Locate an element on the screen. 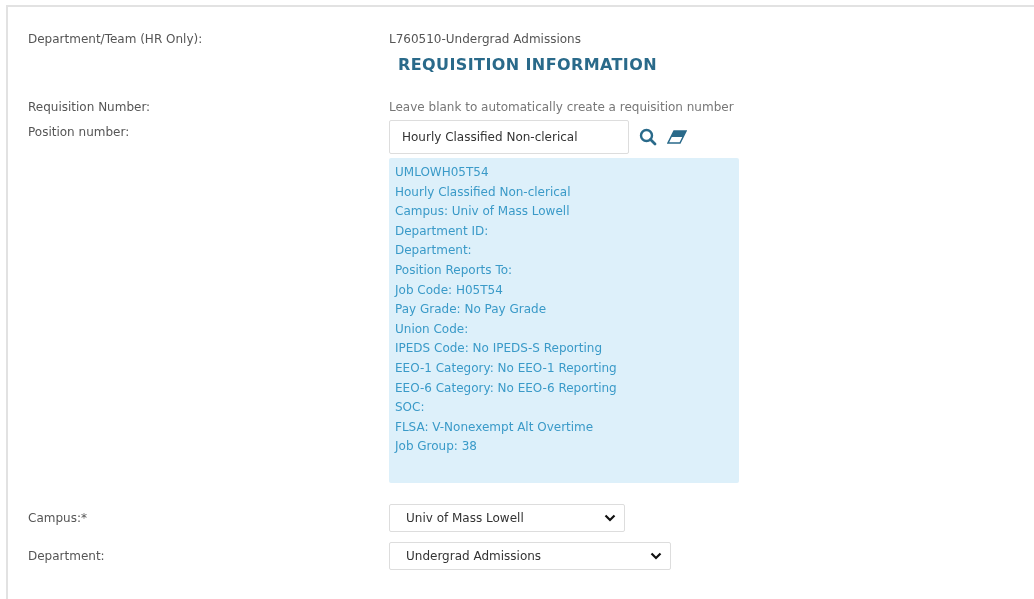 The height and width of the screenshot is (599, 1034). eraser-icon is located at coordinates (677, 137).